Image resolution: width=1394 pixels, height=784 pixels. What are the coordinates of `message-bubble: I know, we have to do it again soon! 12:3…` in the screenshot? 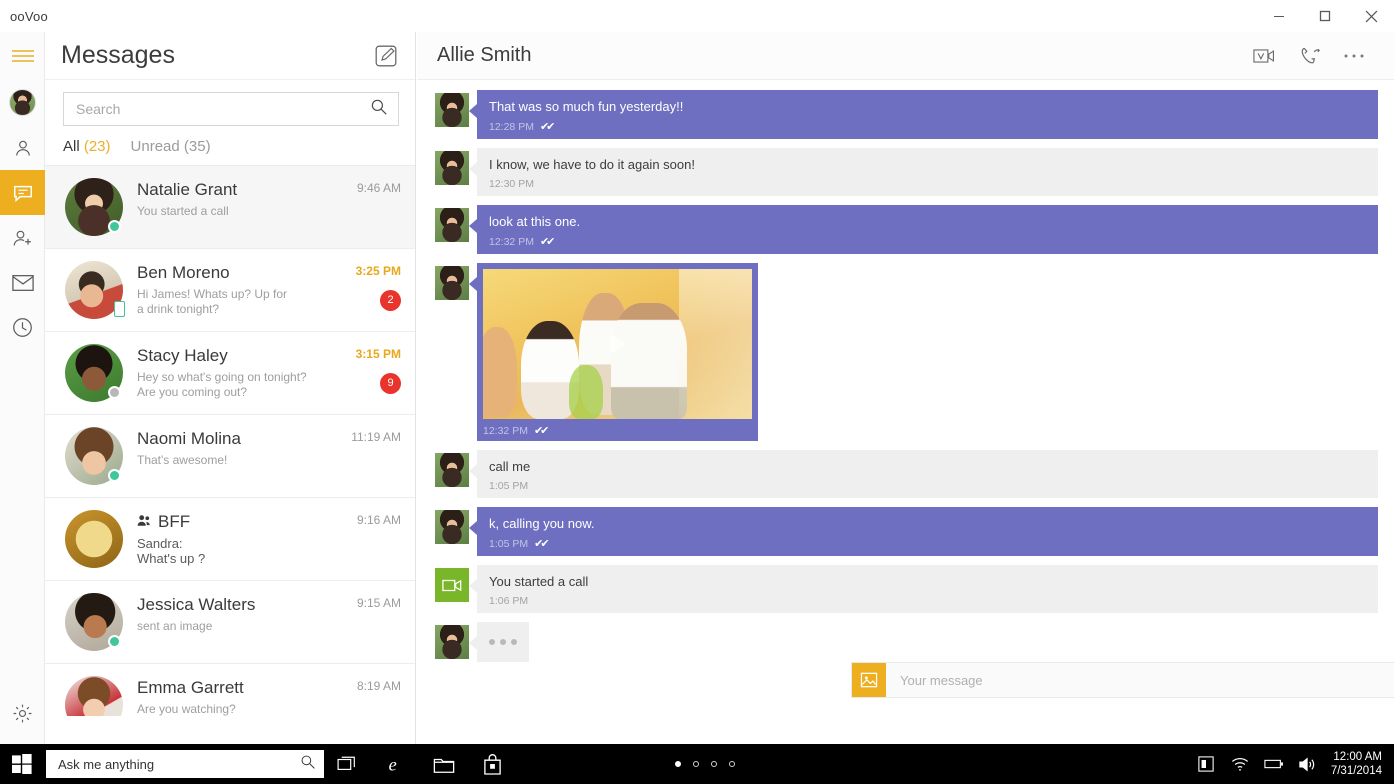 It's located at (927, 172).